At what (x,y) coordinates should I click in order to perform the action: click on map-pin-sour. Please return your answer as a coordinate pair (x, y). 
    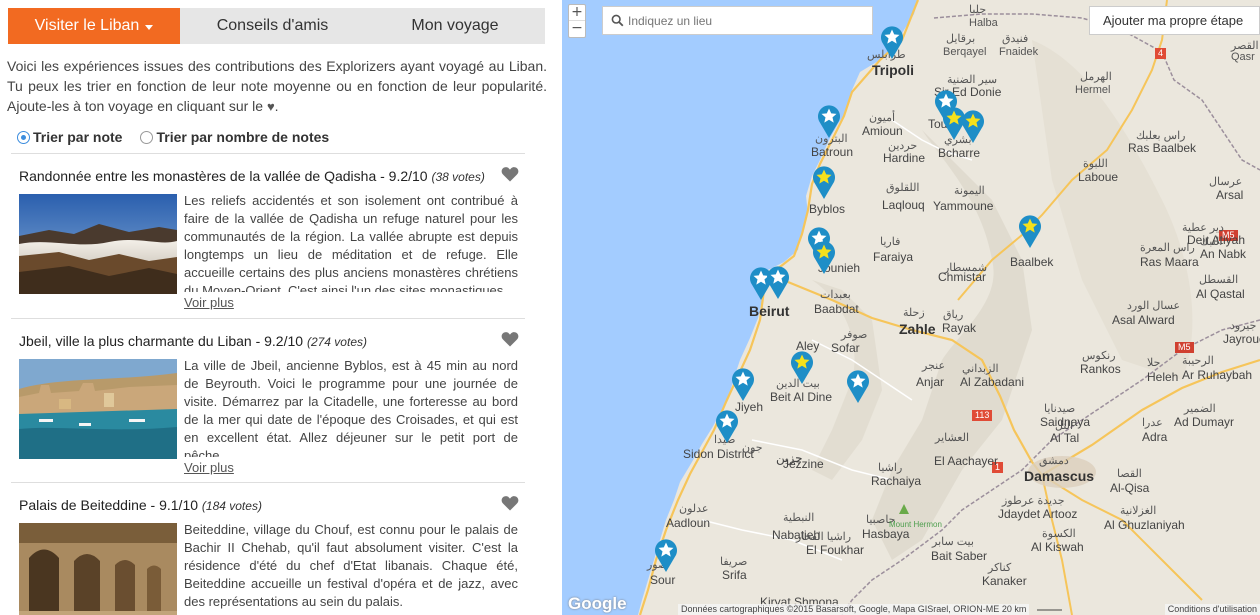
    Looking at the image, I should click on (666, 555).